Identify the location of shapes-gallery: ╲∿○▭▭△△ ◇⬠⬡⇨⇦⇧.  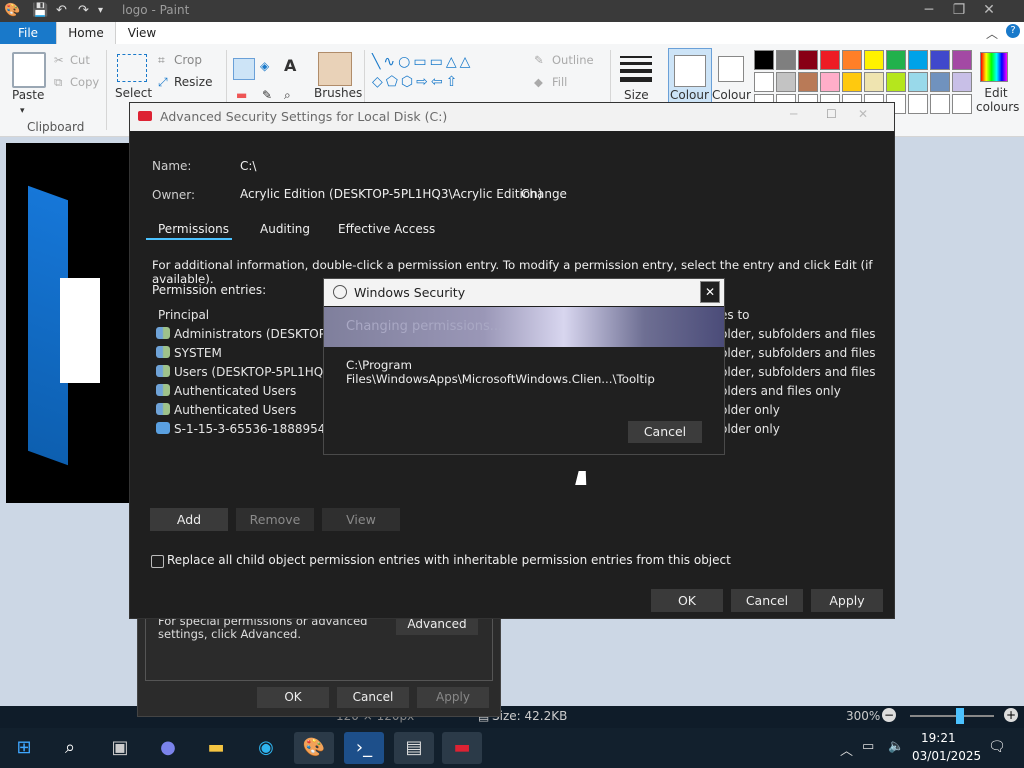
(442, 78).